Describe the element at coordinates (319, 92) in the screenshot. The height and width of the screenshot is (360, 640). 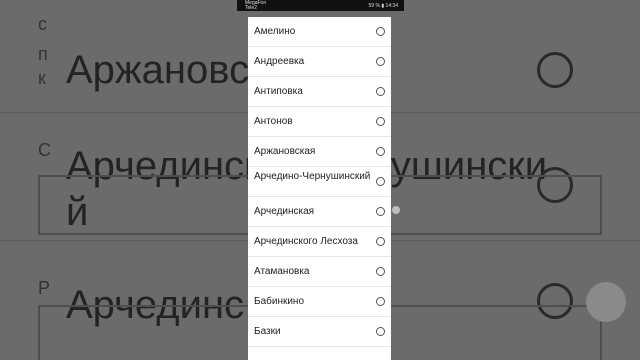
I see `list-item: Антиповка` at that location.